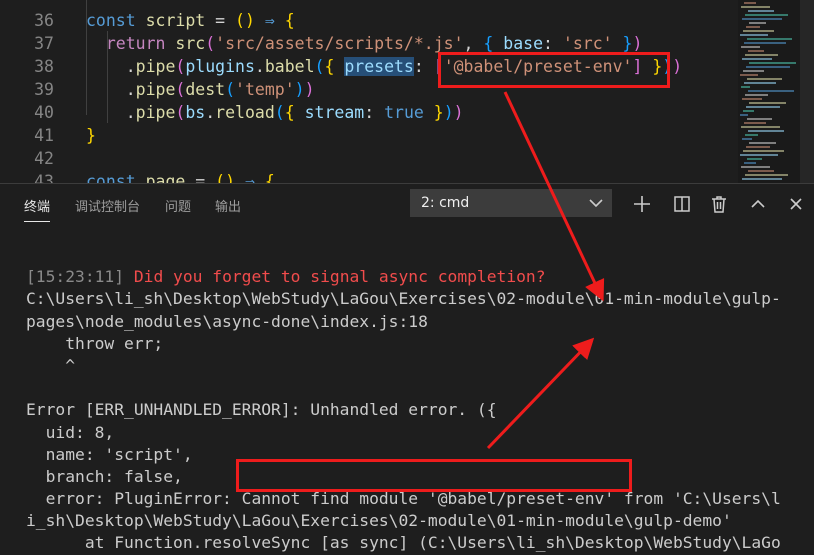  Describe the element at coordinates (44, 112) in the screenshot. I see `line-number: 40` at that location.